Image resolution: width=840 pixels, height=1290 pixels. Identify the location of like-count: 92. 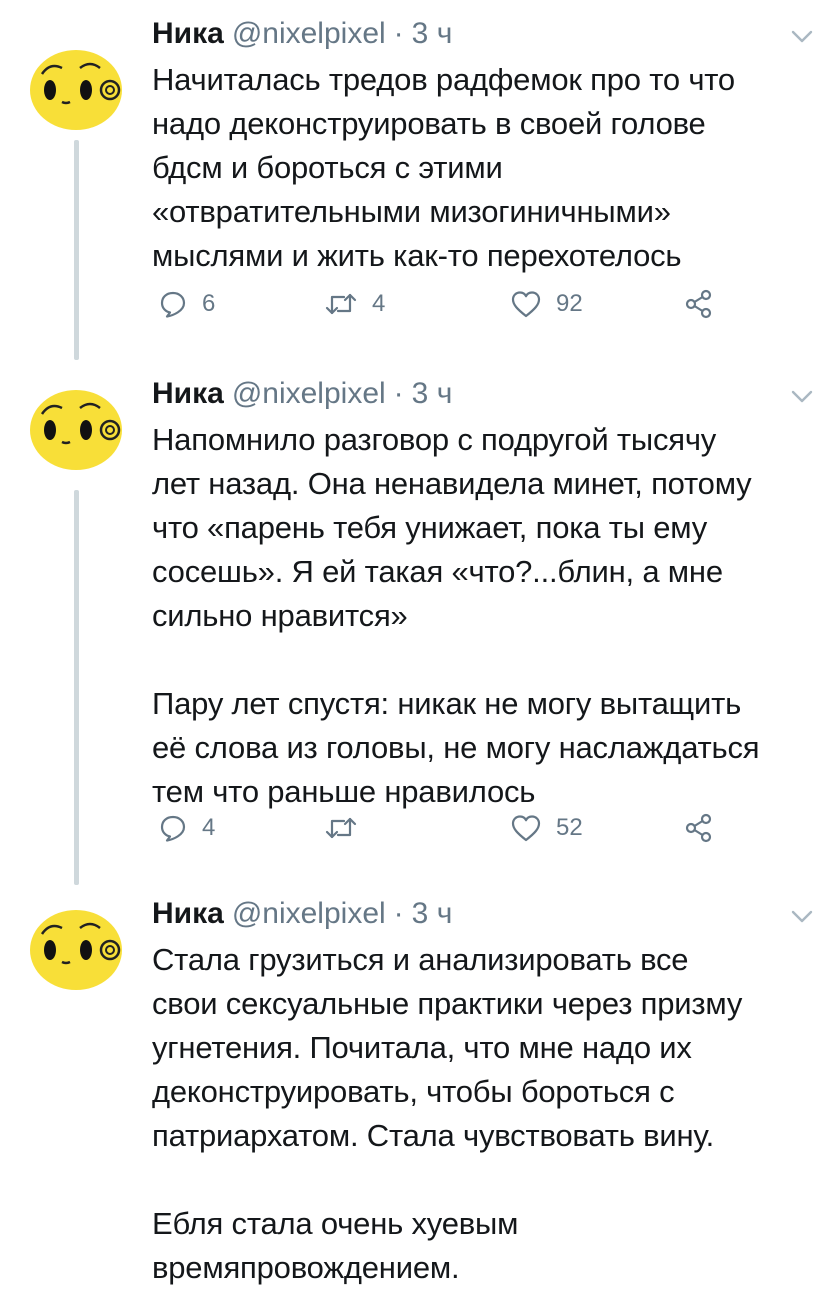
(569, 303).